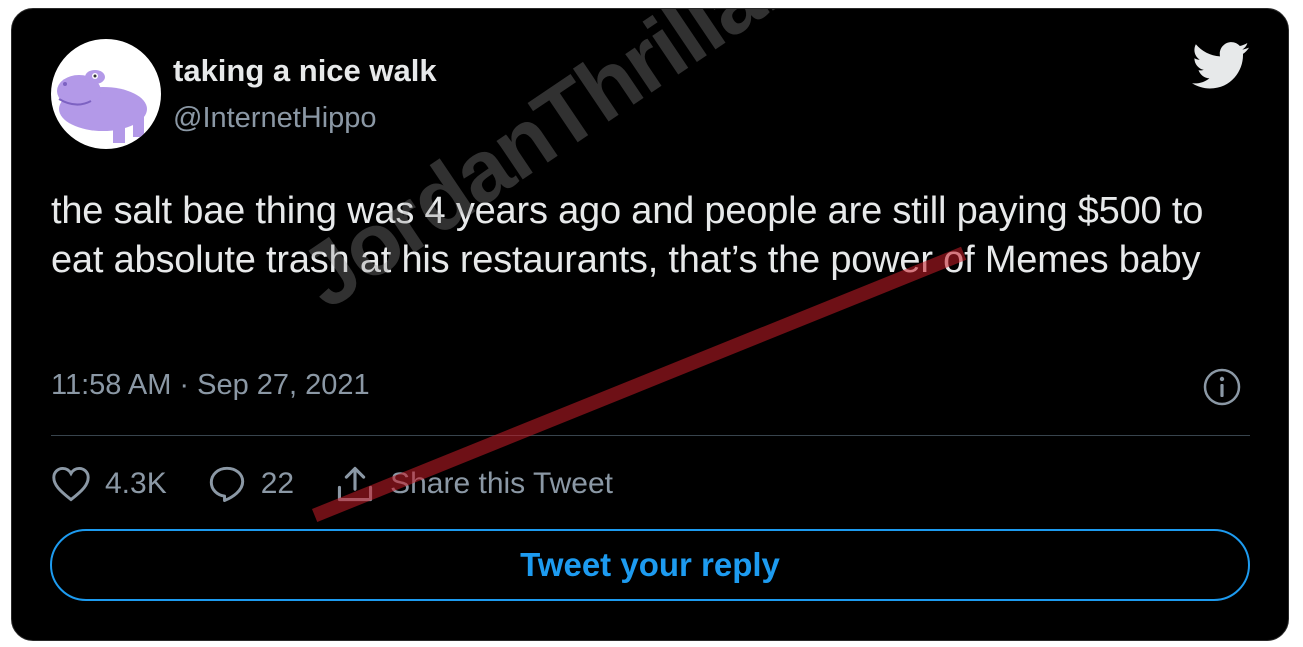  What do you see at coordinates (210, 385) in the screenshot?
I see `tweet-timestamp: 11:58 AM · Sep 27, 2021` at bounding box center [210, 385].